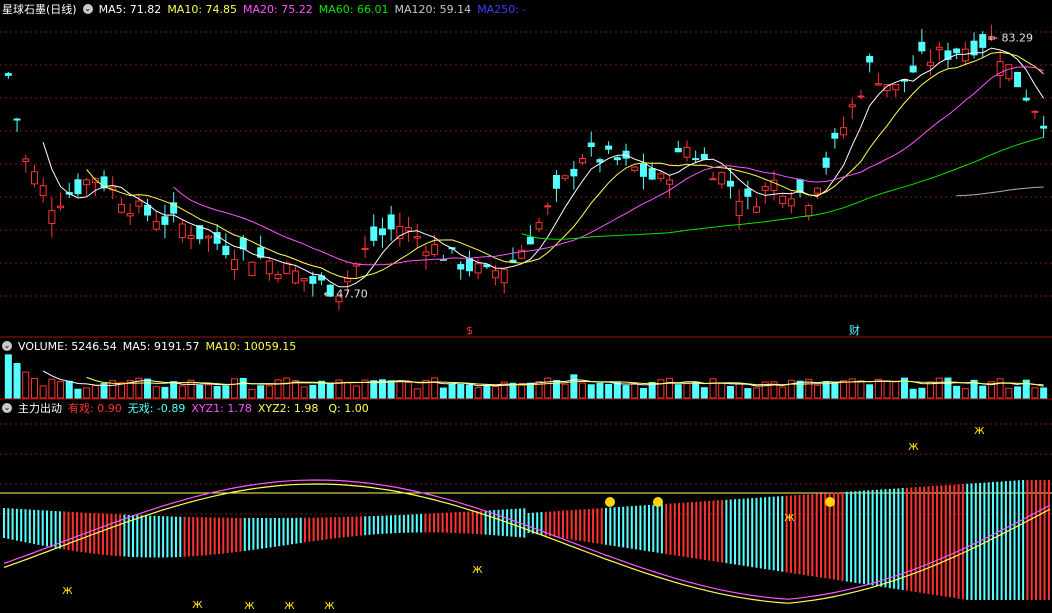 This screenshot has height=613, width=1052. What do you see at coordinates (469, 330) in the screenshot?
I see `event-marker-s: $` at bounding box center [469, 330].